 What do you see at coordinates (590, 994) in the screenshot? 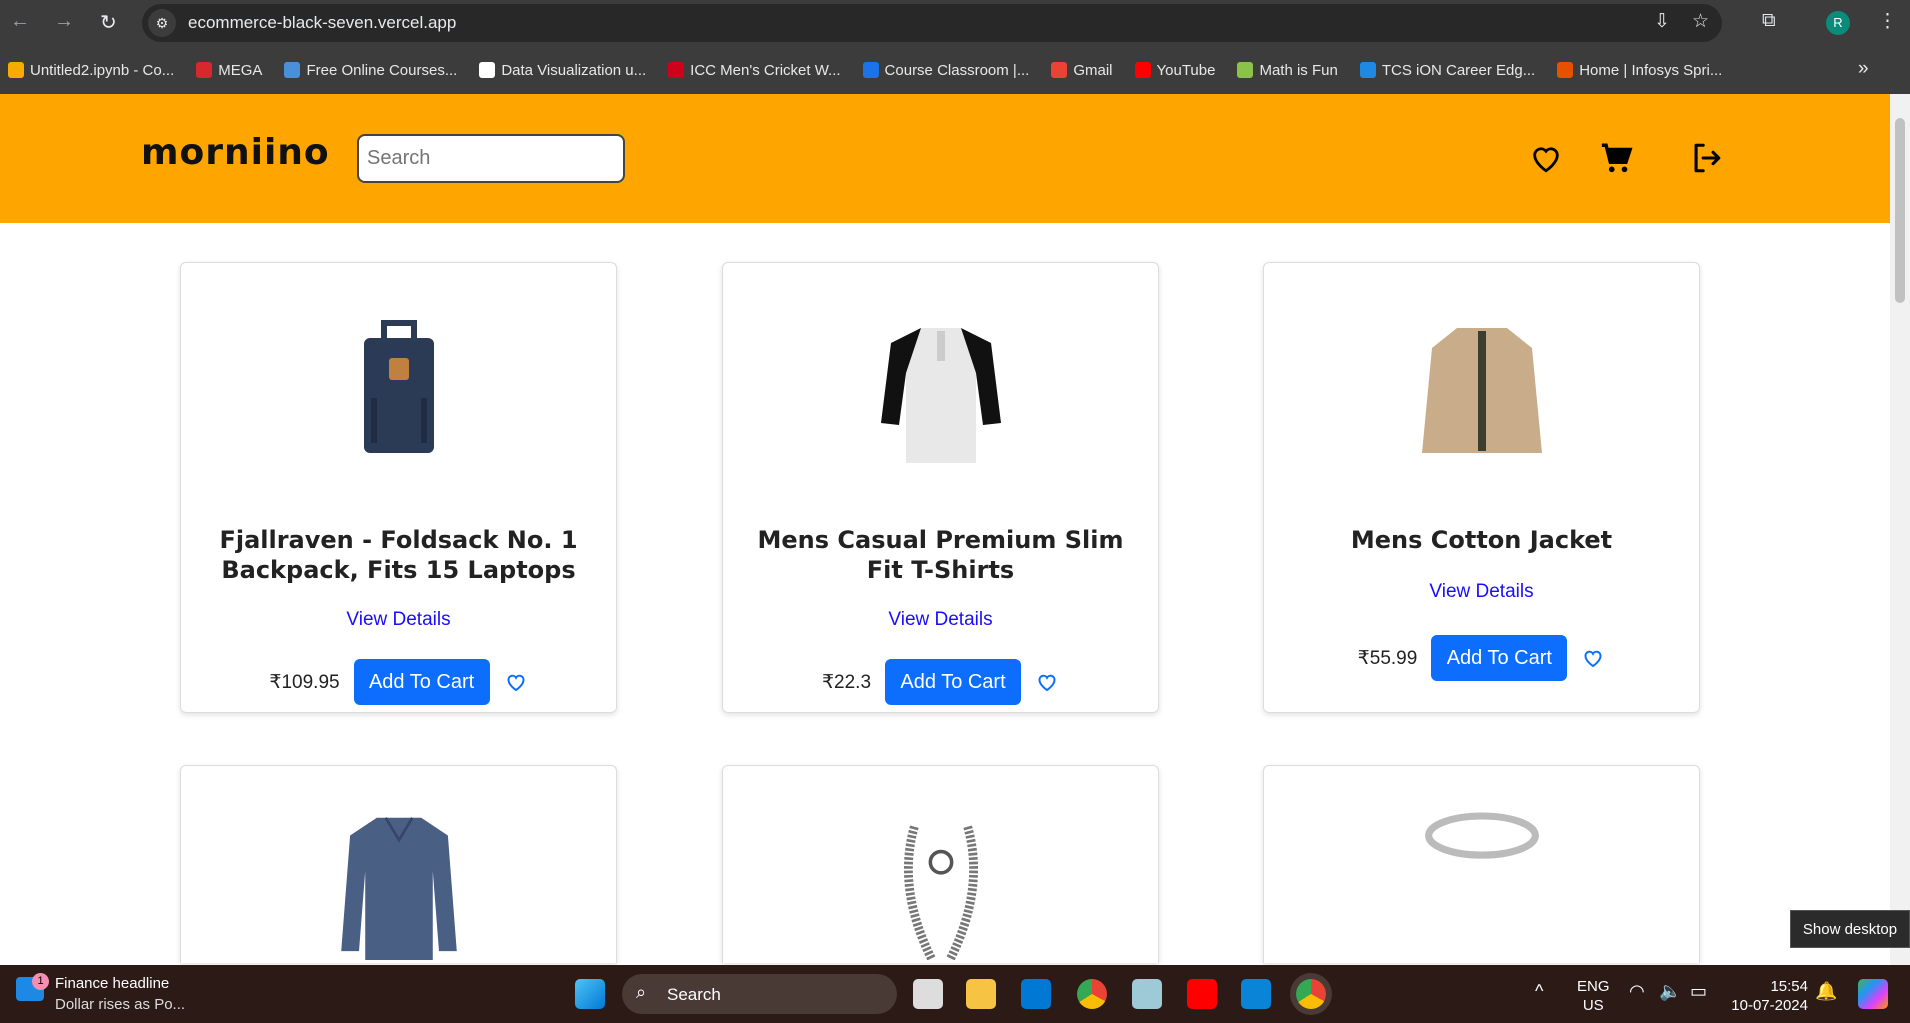
I see `start-icon` at bounding box center [590, 994].